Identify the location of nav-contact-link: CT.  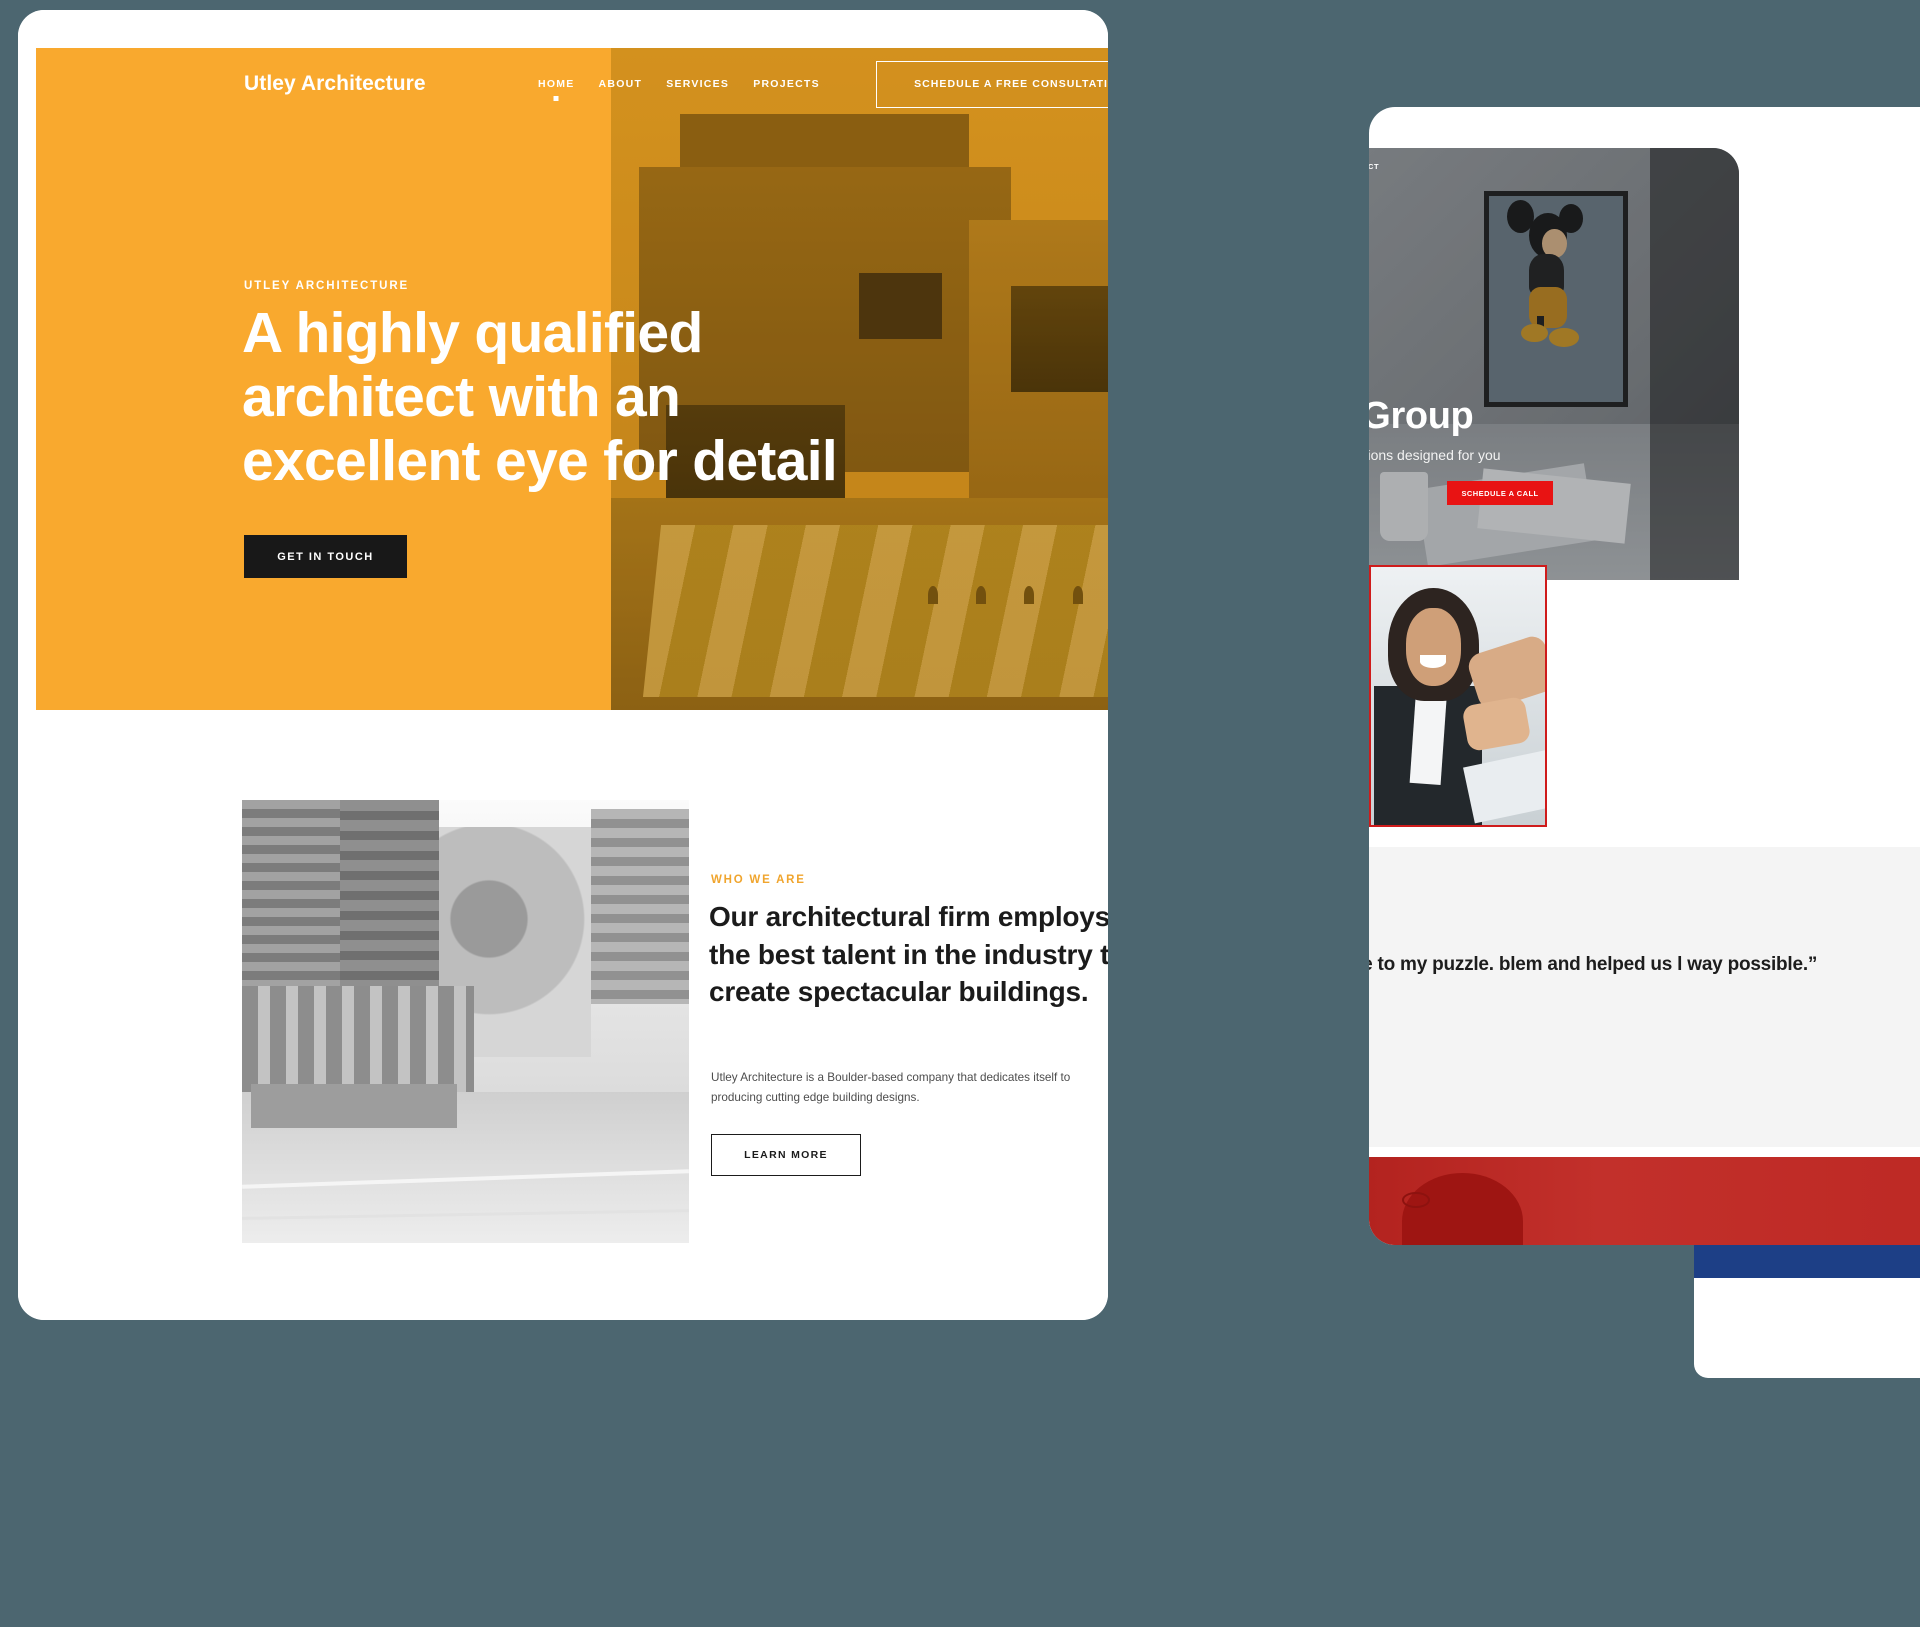
(1374, 166).